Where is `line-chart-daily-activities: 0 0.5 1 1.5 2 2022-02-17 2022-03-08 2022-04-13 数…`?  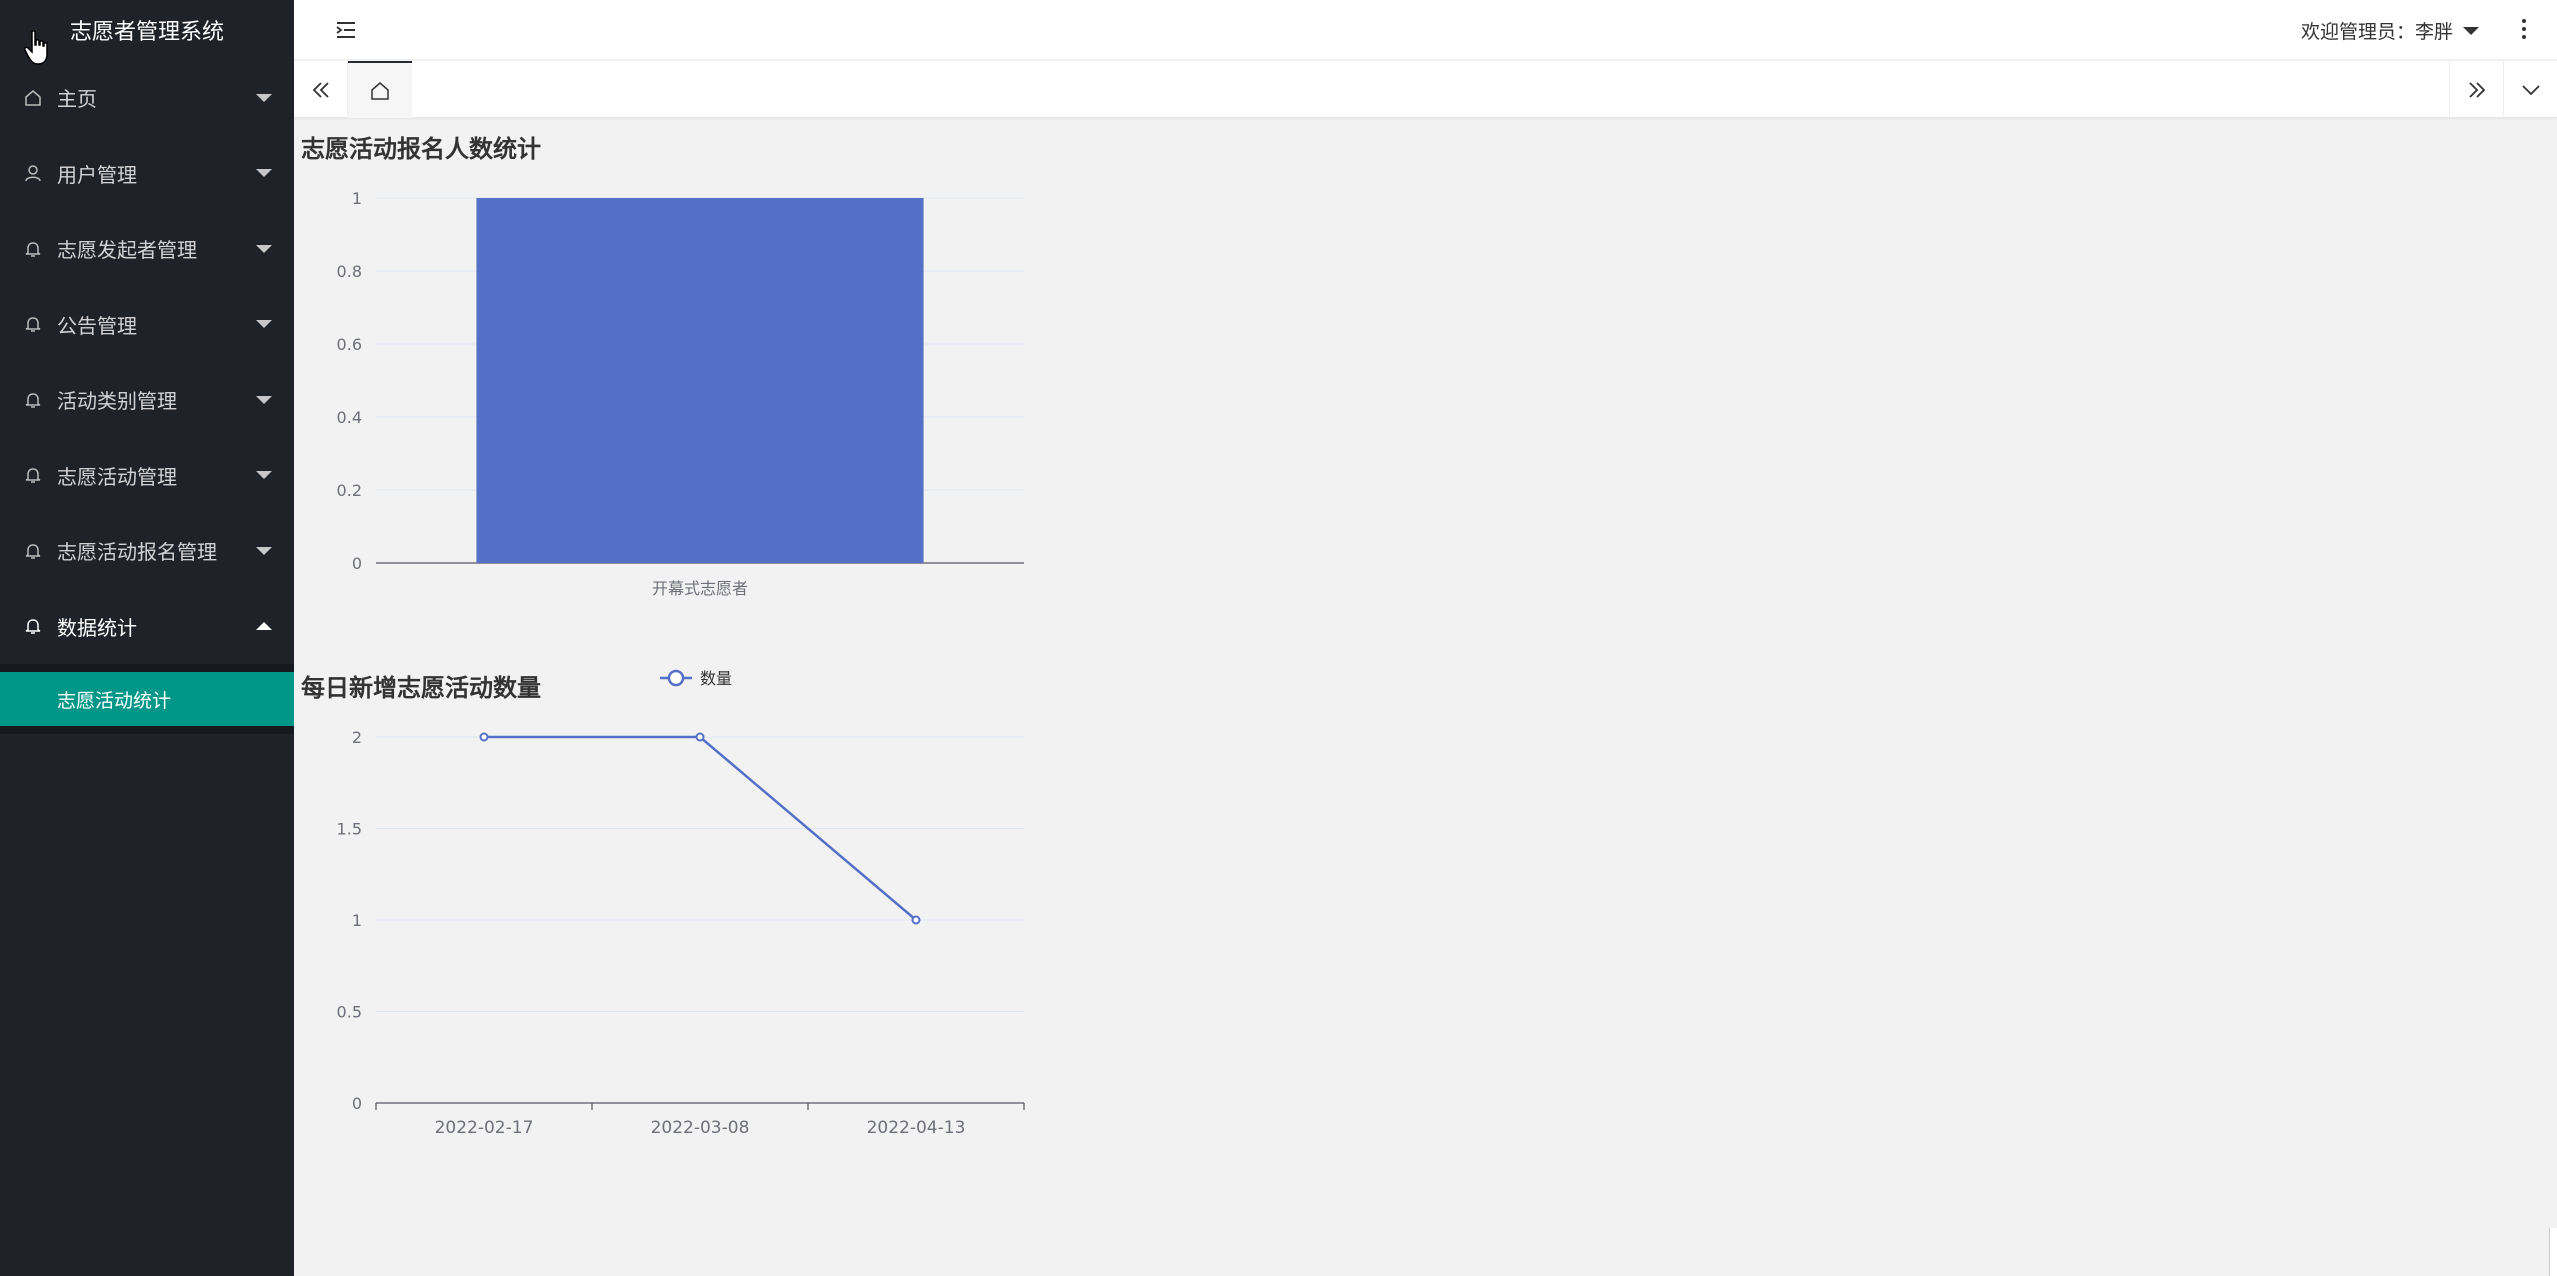
line-chart-daily-activities: 0 0.5 1 1.5 2 2022-02-17 2022-03-08 2022-04-13 数… is located at coordinates (681, 903).